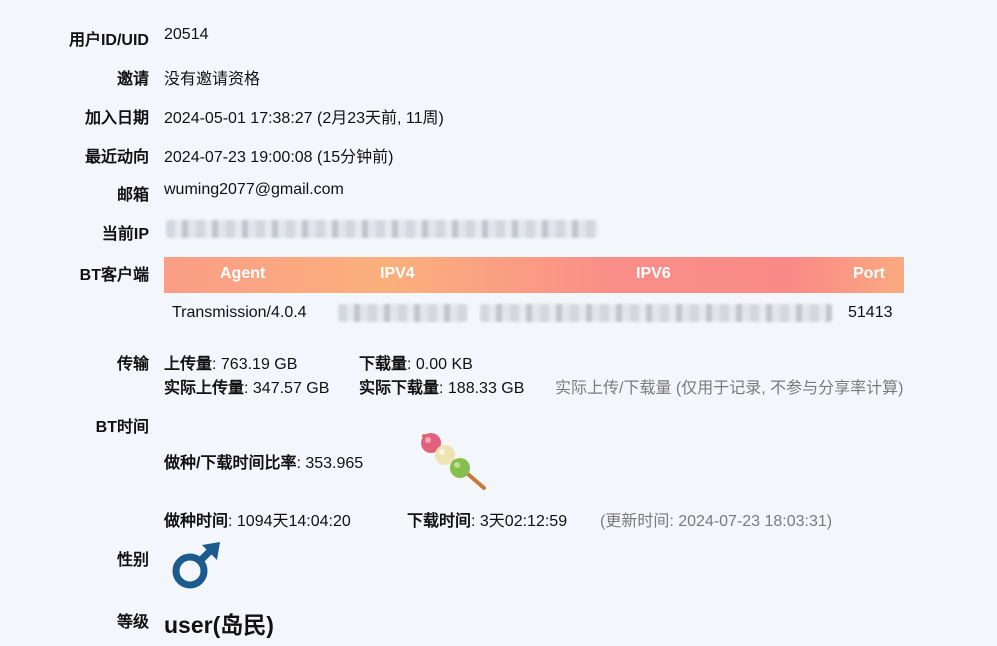 The height and width of the screenshot is (646, 997). Describe the element at coordinates (132, 560) in the screenshot. I see `gender-label: 性别` at that location.